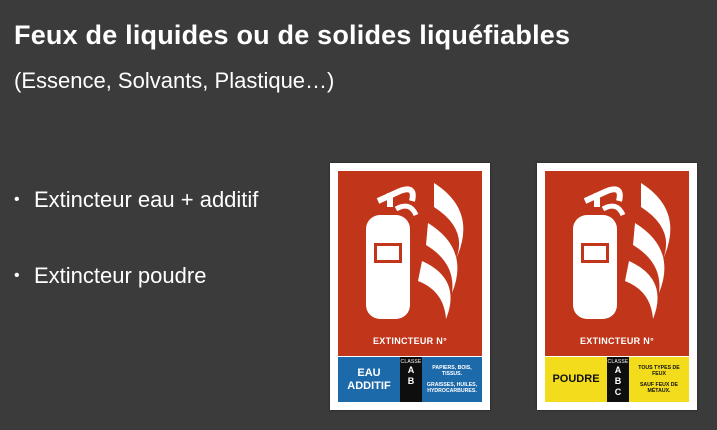 This screenshot has height=430, width=717. I want to click on bullet-item: • Extincteur poudre, so click(136, 276).